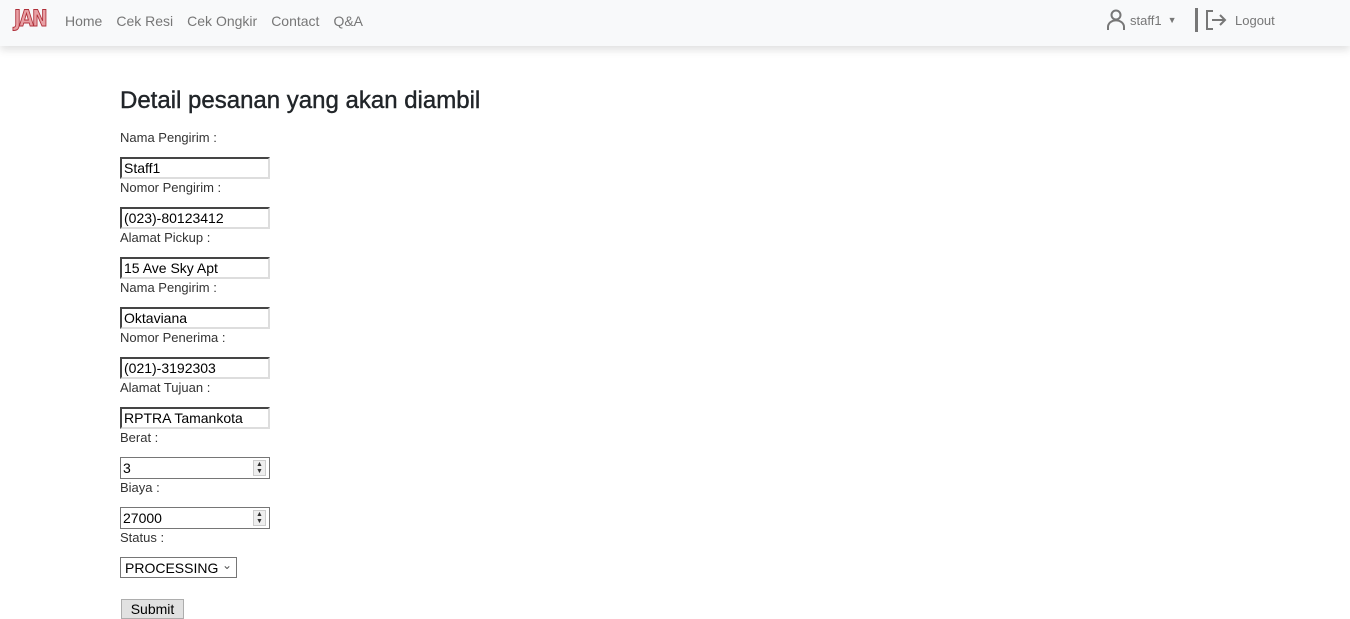  I want to click on destination-address-input: RPTRA Tamankota, so click(195, 418).